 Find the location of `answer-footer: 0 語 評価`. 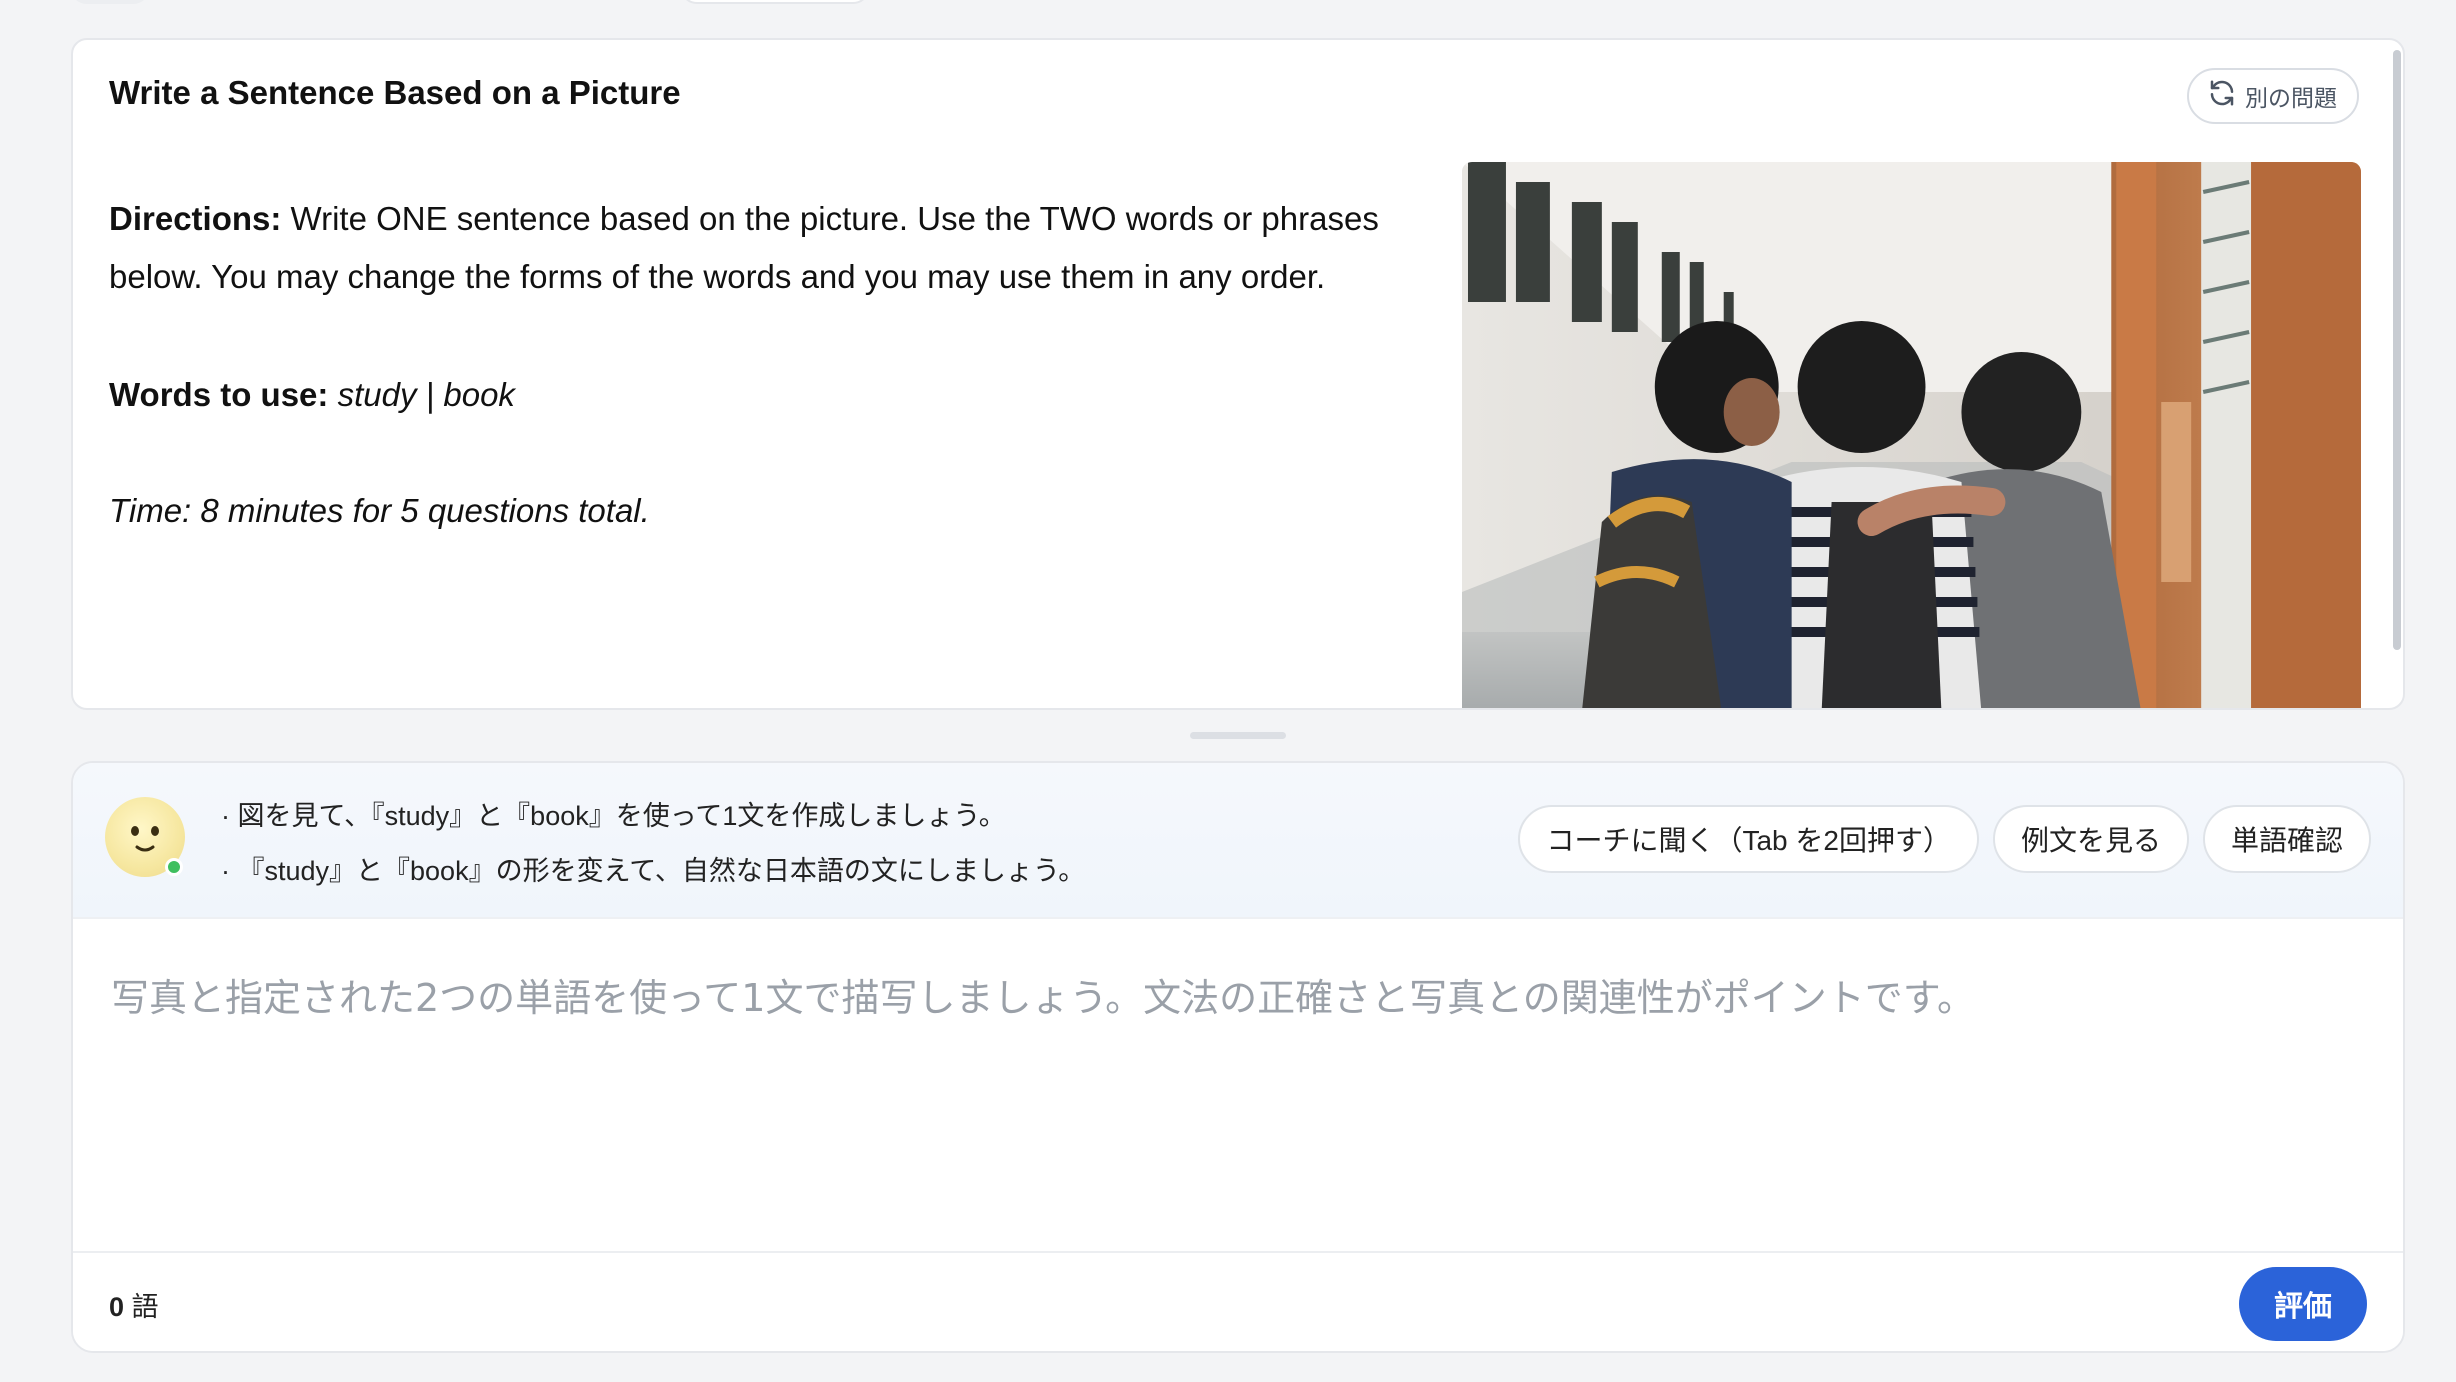

answer-footer: 0 語 評価 is located at coordinates (1238, 1301).